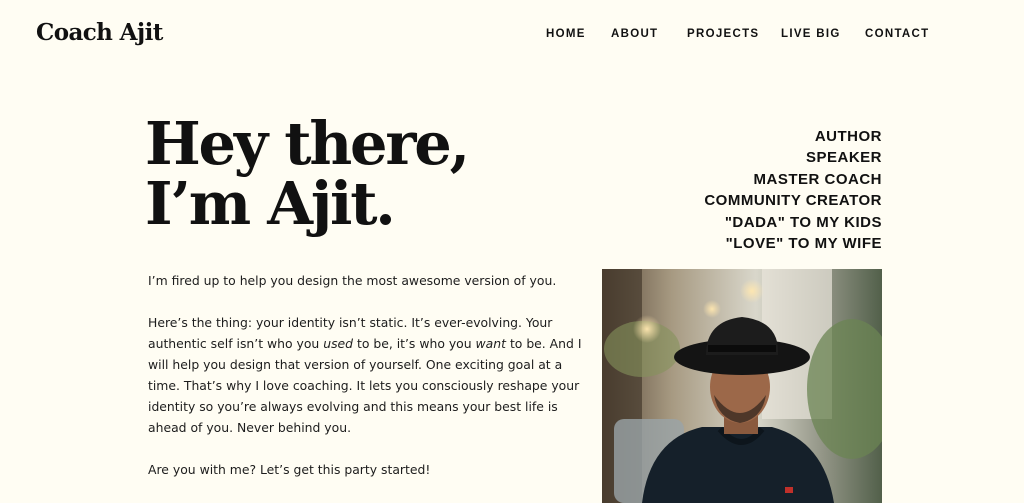 The height and width of the screenshot is (503, 1024). What do you see at coordinates (793, 201) in the screenshot?
I see `role-item: COMMUNITY CREATOR` at bounding box center [793, 201].